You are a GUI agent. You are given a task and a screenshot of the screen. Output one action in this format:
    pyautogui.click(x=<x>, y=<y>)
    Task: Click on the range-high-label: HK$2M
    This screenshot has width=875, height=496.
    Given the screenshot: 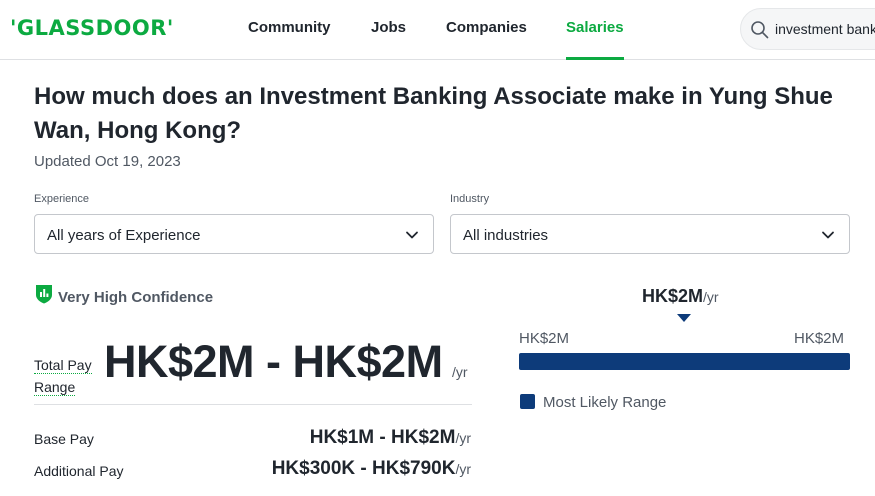 What is the action you would take?
    pyautogui.click(x=819, y=338)
    